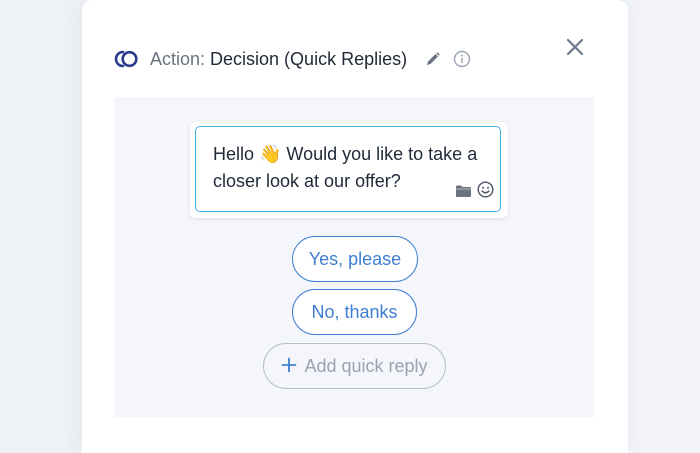  I want to click on action-name: Decision (Quick Replies), so click(309, 58).